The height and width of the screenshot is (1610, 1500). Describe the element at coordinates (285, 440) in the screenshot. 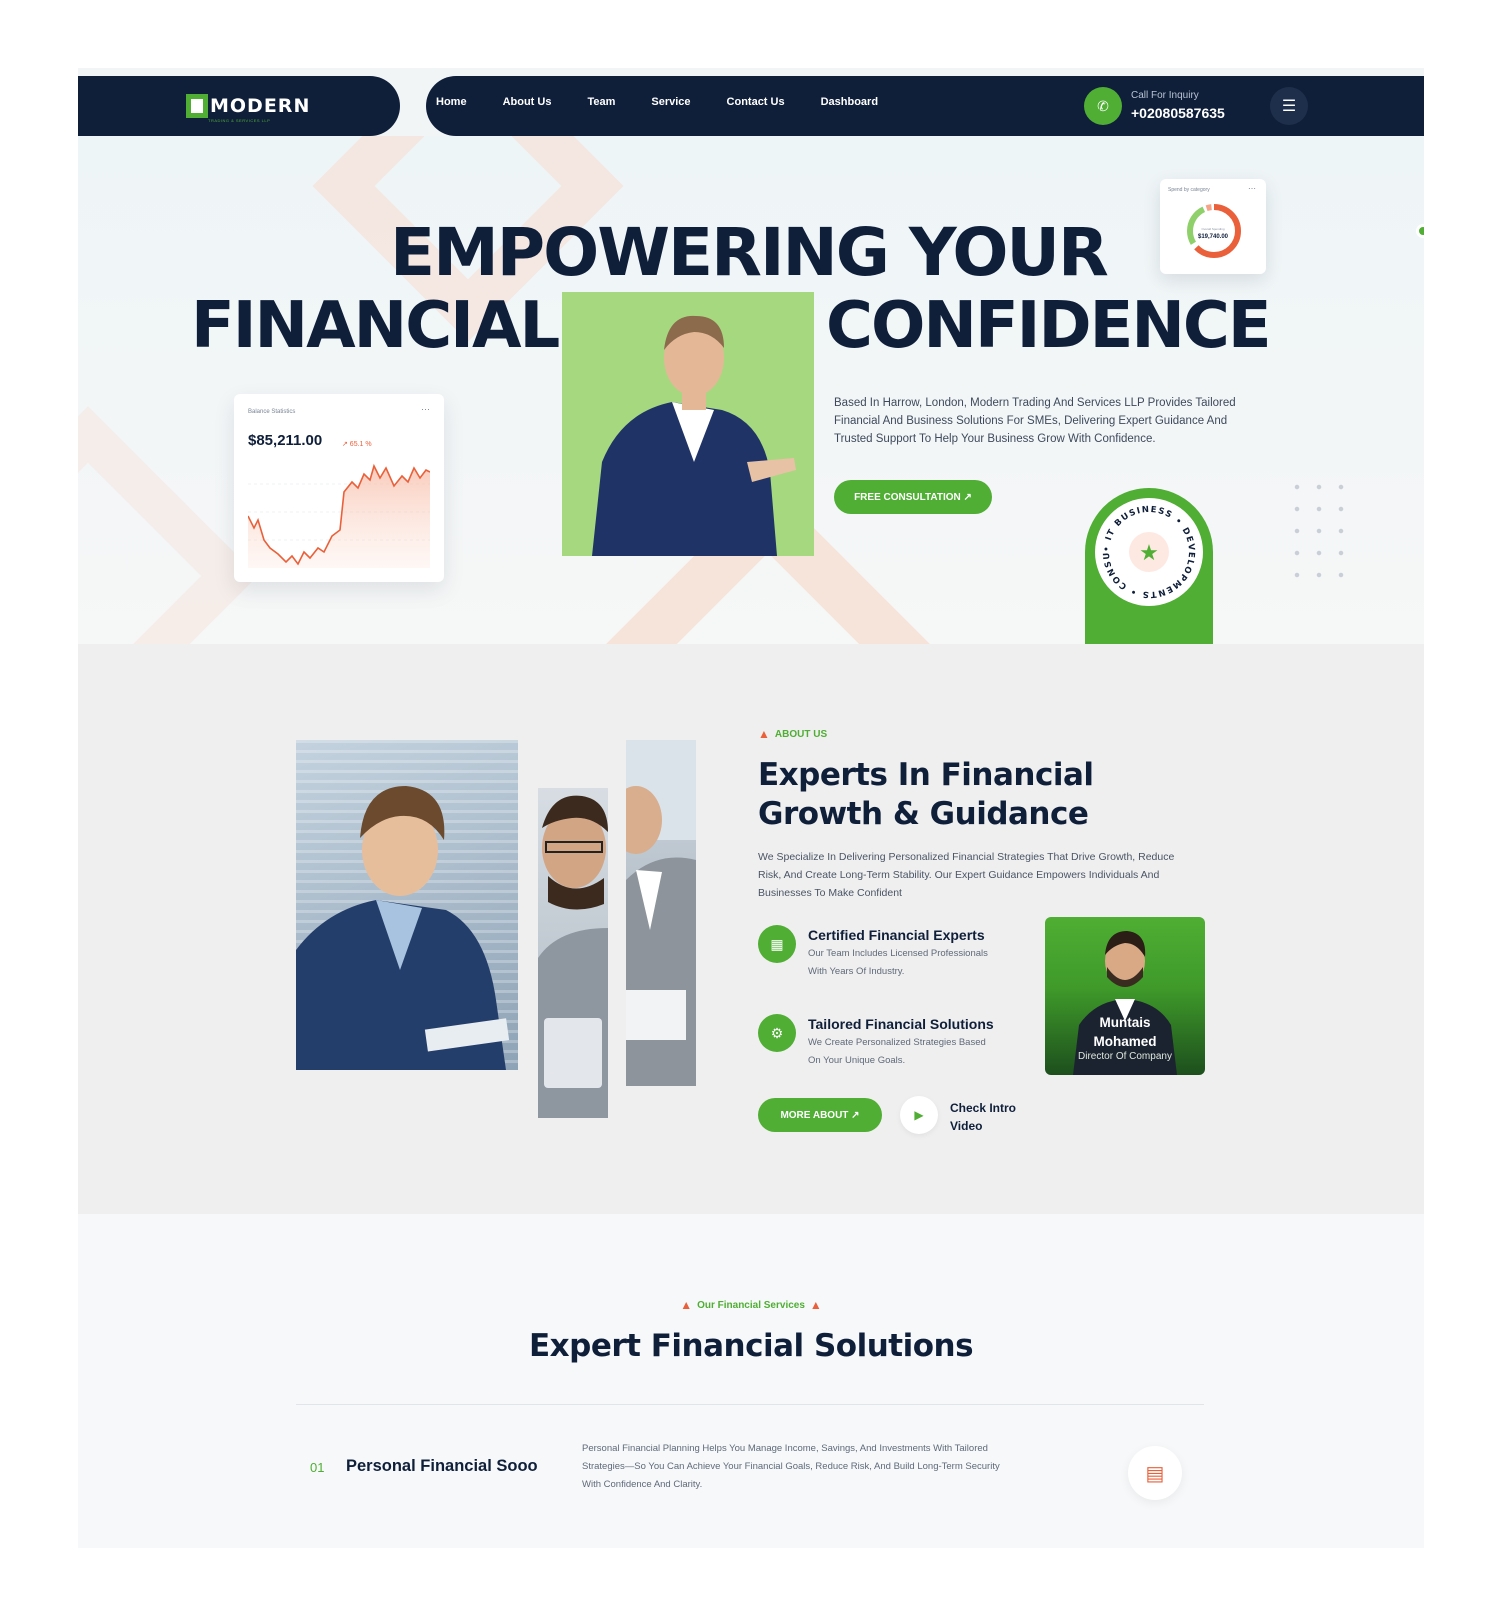

I see `balance-amount: $85,211.00` at that location.